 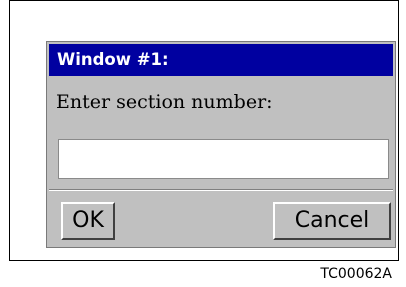 What do you see at coordinates (88, 221) in the screenshot?
I see `ok-button: OK` at bounding box center [88, 221].